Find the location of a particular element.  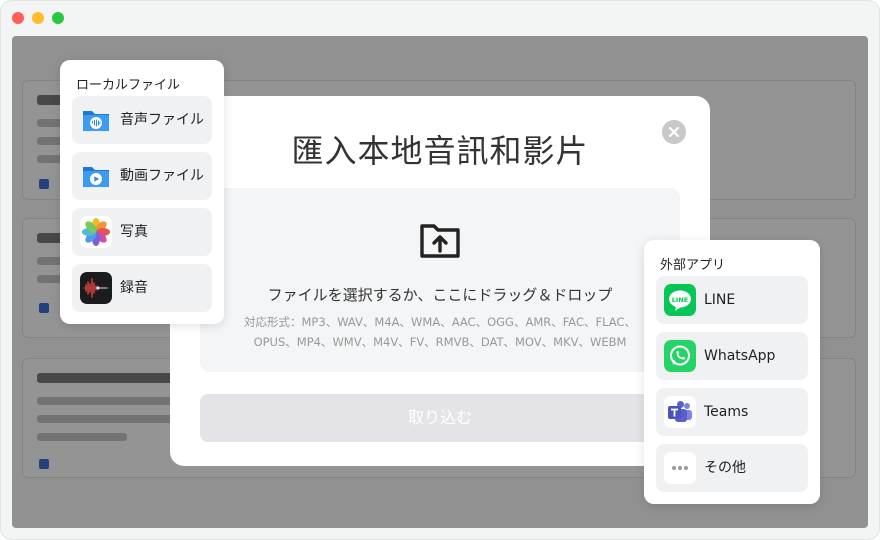

local-files-title: ローカルファイル is located at coordinates (128, 85).